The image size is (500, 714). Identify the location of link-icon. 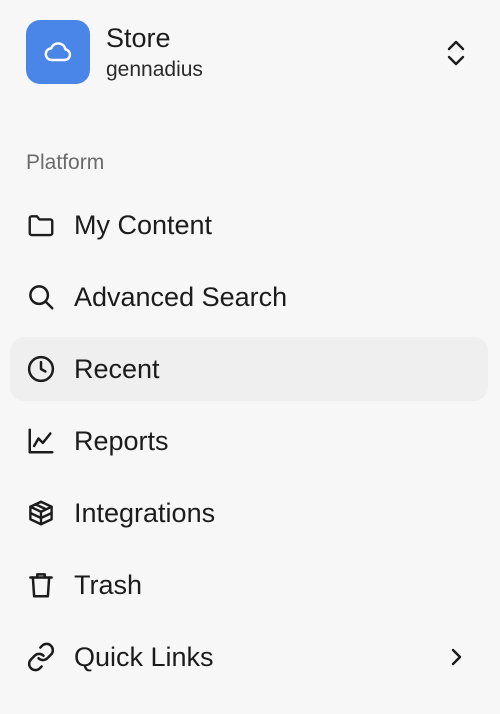
(41, 657).